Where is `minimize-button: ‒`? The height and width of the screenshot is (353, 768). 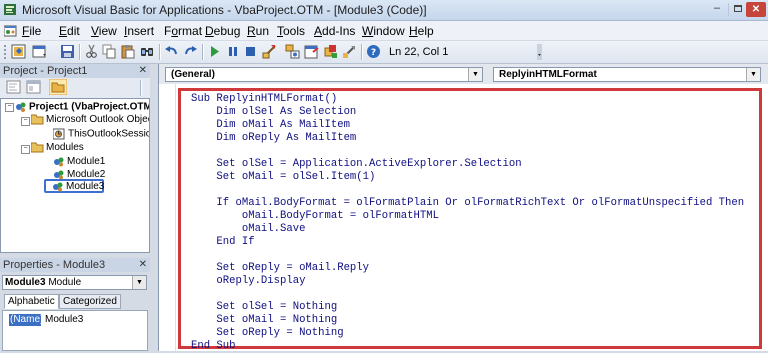
minimize-button: ‒ is located at coordinates (717, 9).